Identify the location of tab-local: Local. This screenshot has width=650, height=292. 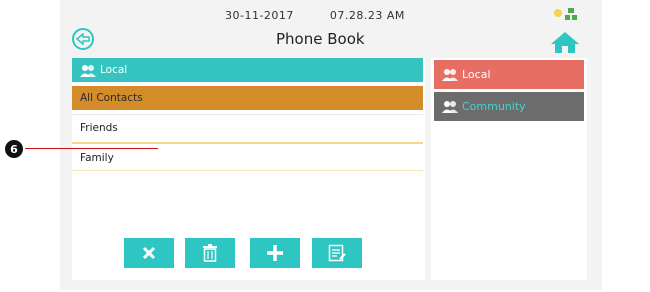
(509, 74).